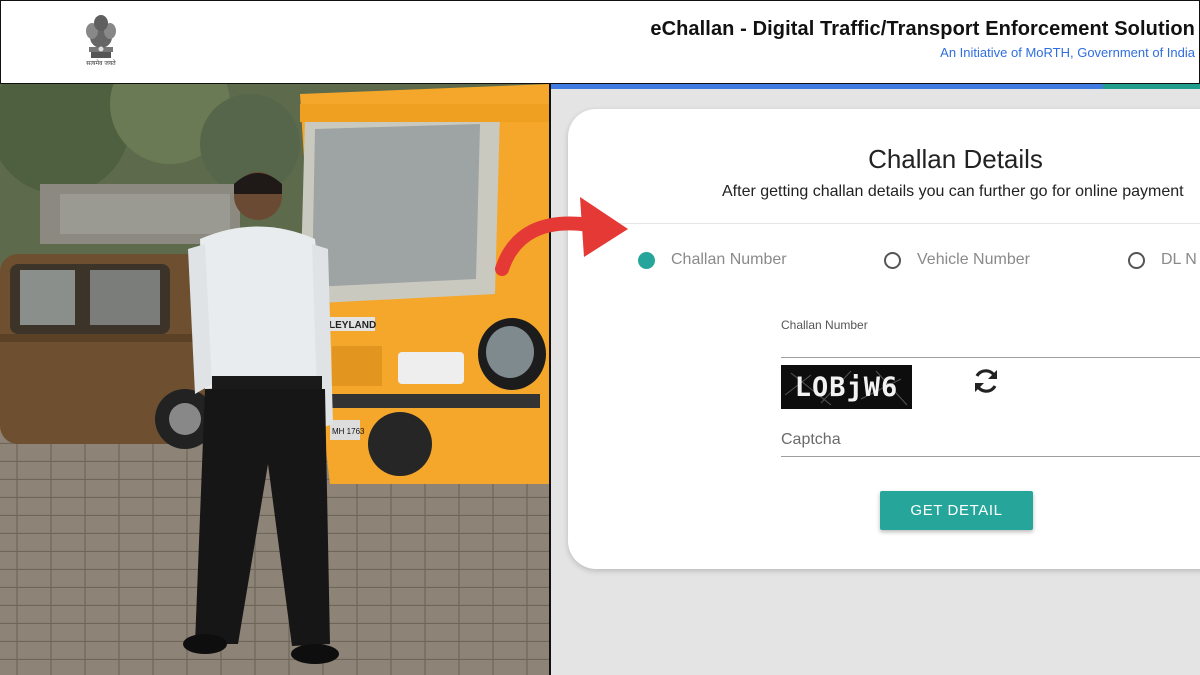  I want to click on card-title: Challan Details, so click(955, 159).